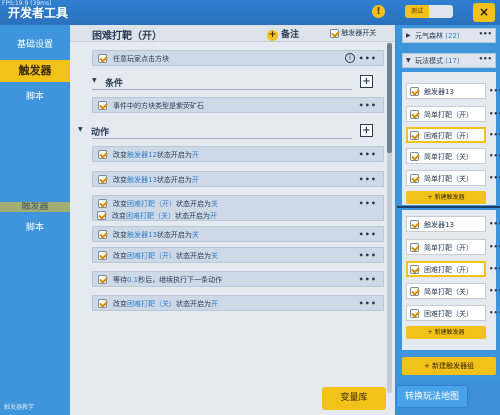 Image resolution: width=500 pixels, height=415 pixels. I want to click on action-row: 改变触发器12状态开启为开 •••, so click(238, 154).